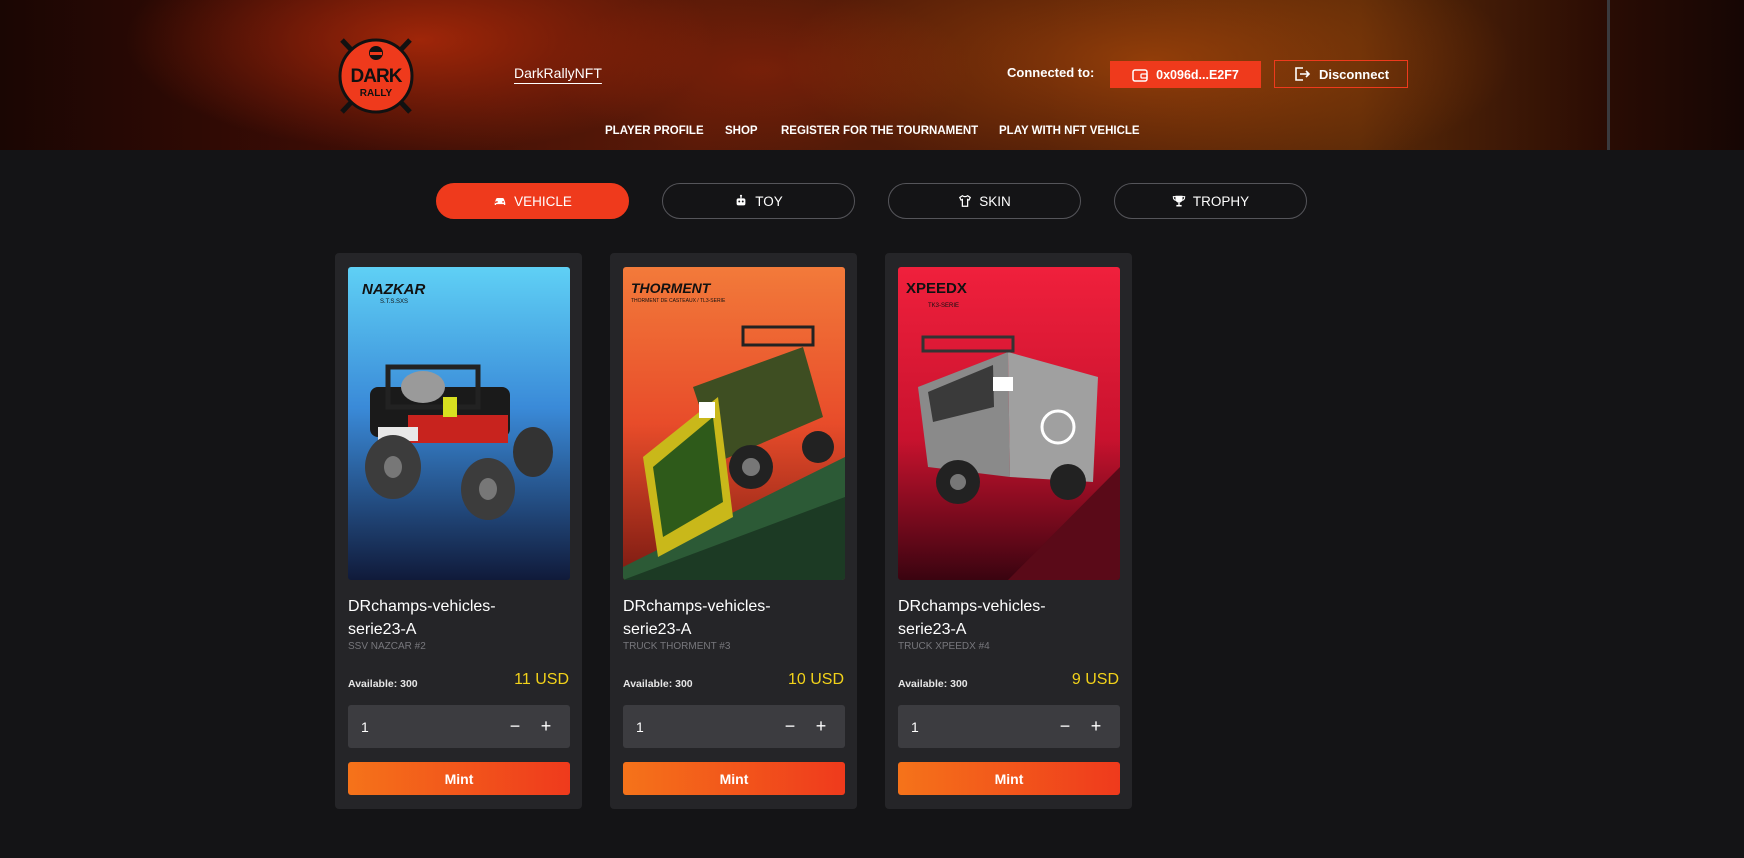  Describe the element at coordinates (1303, 74) in the screenshot. I see `logout-icon` at that location.